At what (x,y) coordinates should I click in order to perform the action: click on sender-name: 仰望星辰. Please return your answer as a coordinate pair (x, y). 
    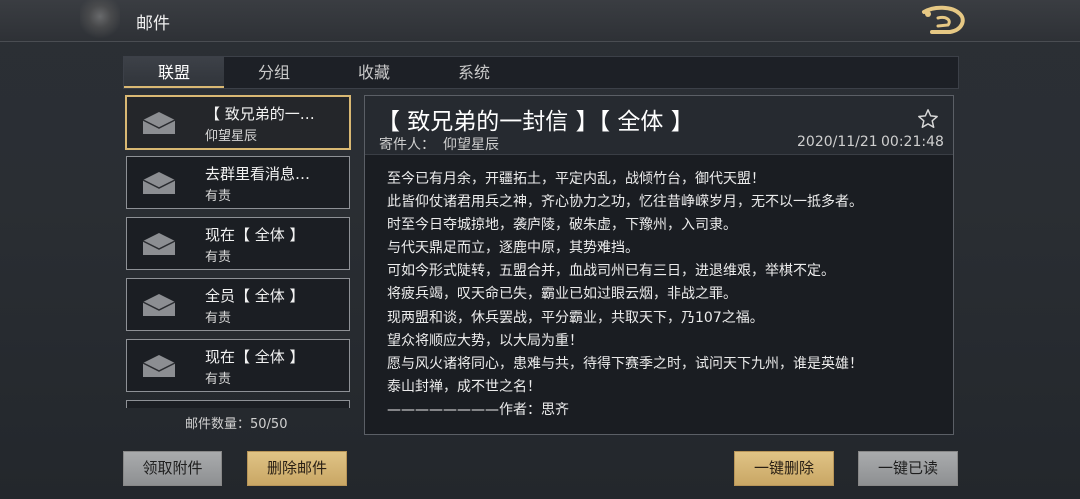
    Looking at the image, I should click on (471, 145).